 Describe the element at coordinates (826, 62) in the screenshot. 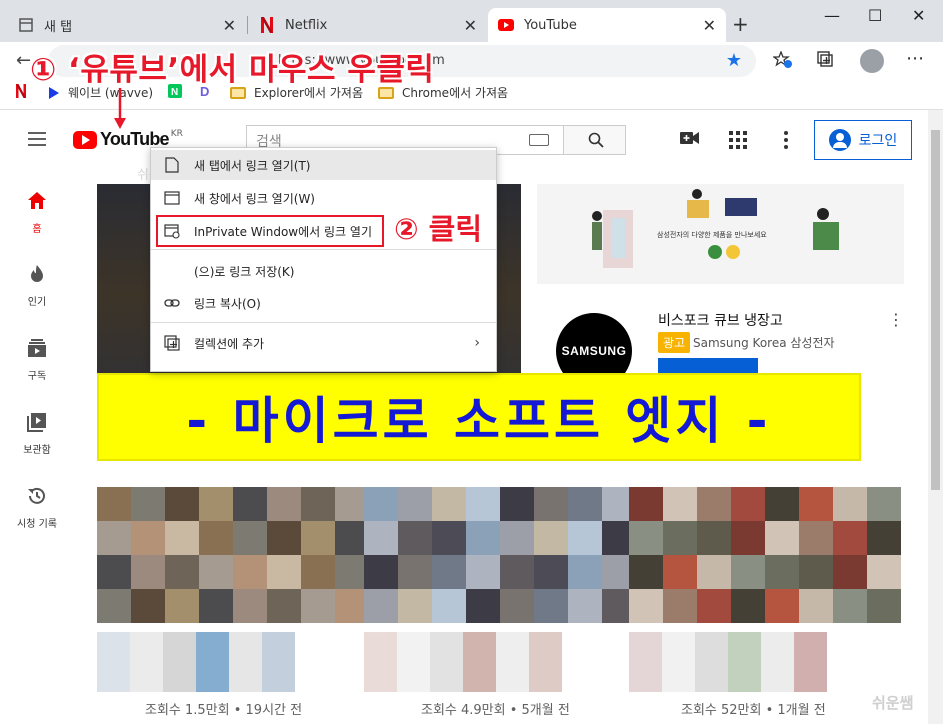

I see `collections-icon` at that location.